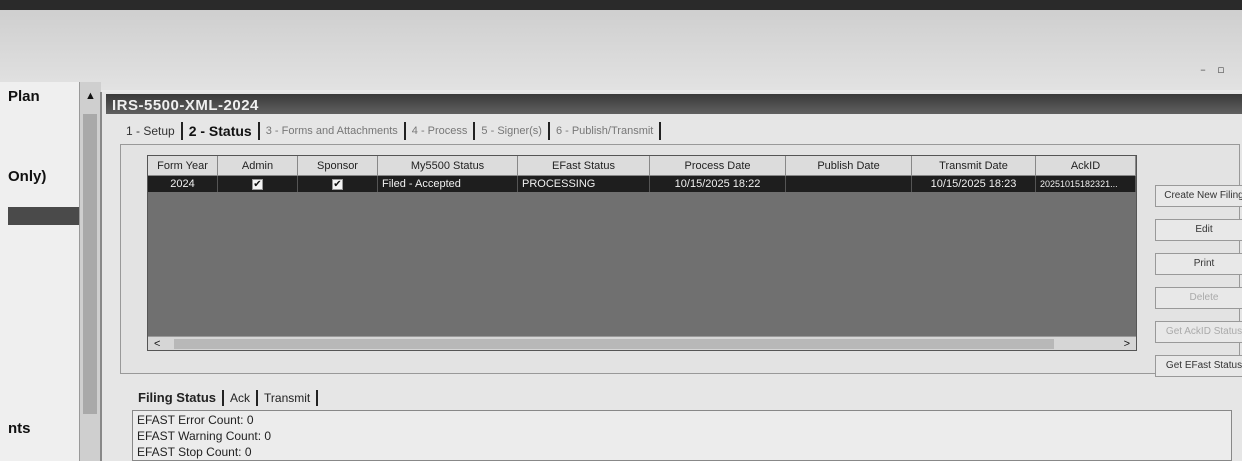 This screenshot has height=461, width=1242. Describe the element at coordinates (241, 398) in the screenshot. I see `tab-ack: Ack` at that location.